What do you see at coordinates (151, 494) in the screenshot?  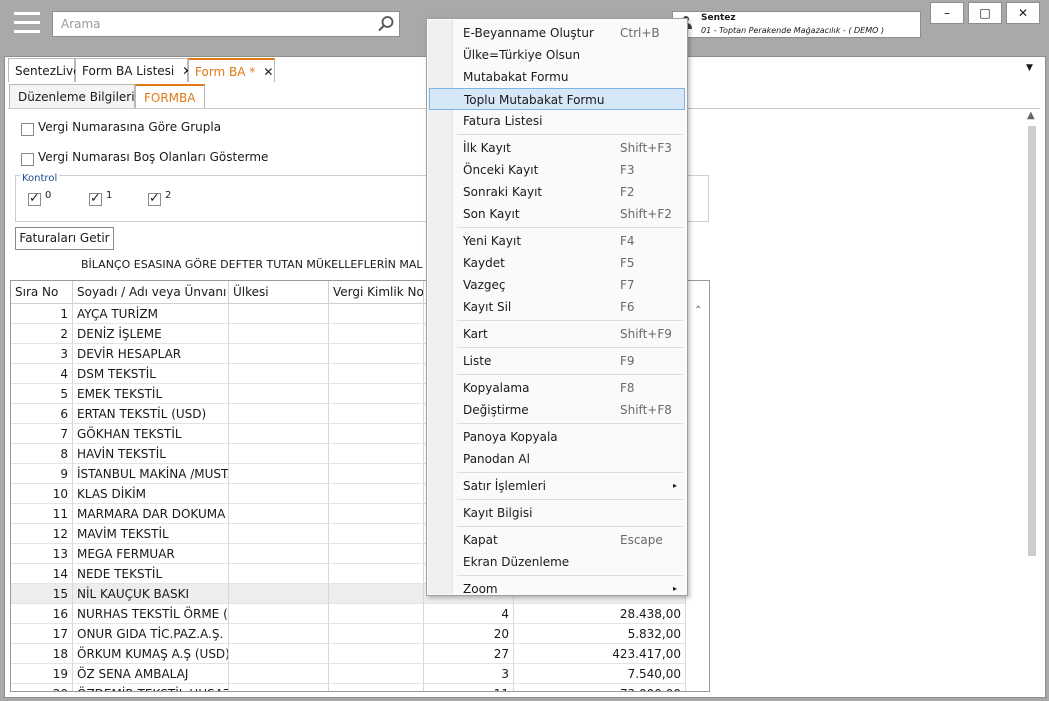 I see `cell-name: KLAS DİKİM` at bounding box center [151, 494].